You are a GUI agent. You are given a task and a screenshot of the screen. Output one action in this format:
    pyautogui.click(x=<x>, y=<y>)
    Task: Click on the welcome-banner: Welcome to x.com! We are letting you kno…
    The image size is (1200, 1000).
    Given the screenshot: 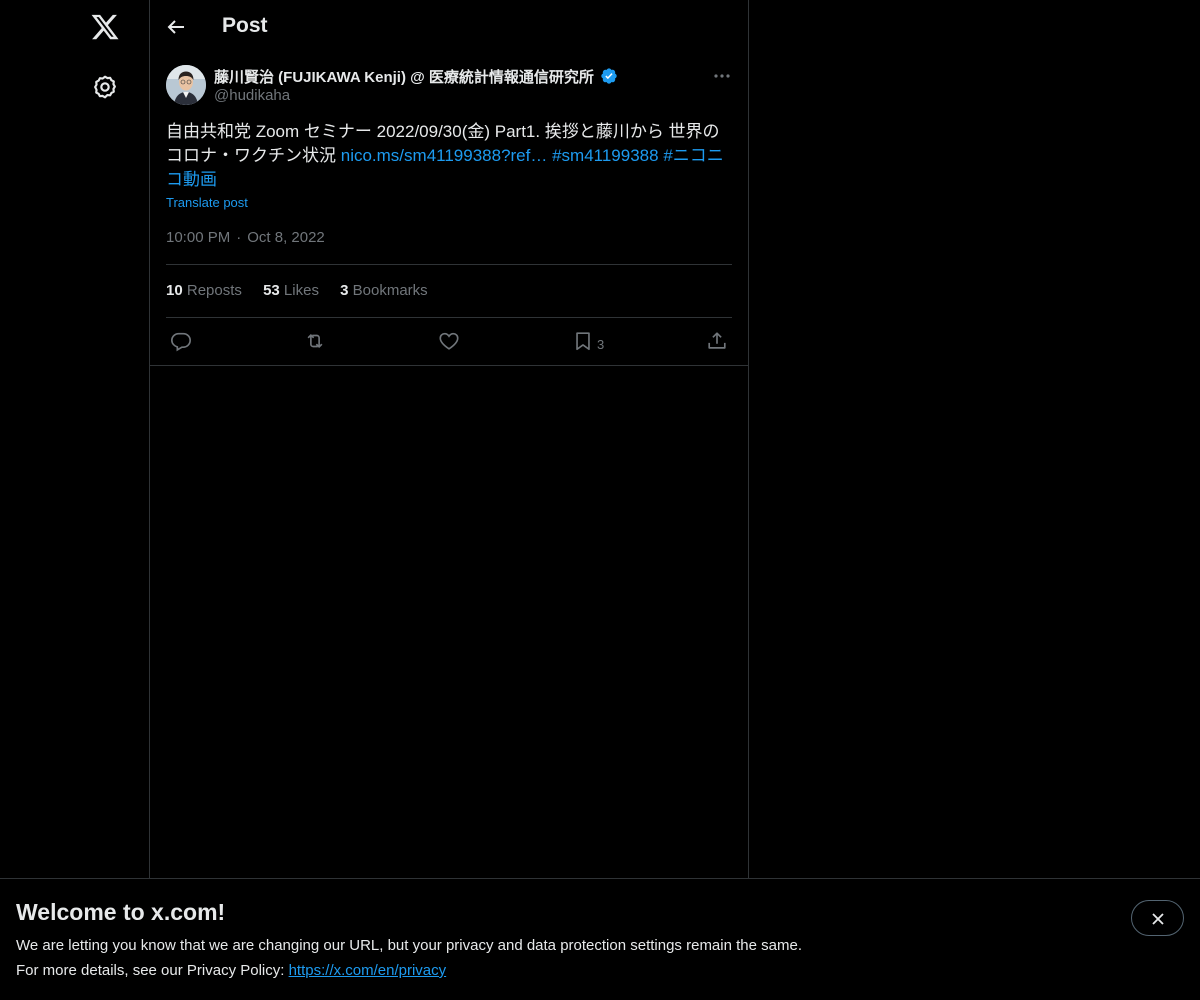 What is the action you would take?
    pyautogui.click(x=600, y=939)
    